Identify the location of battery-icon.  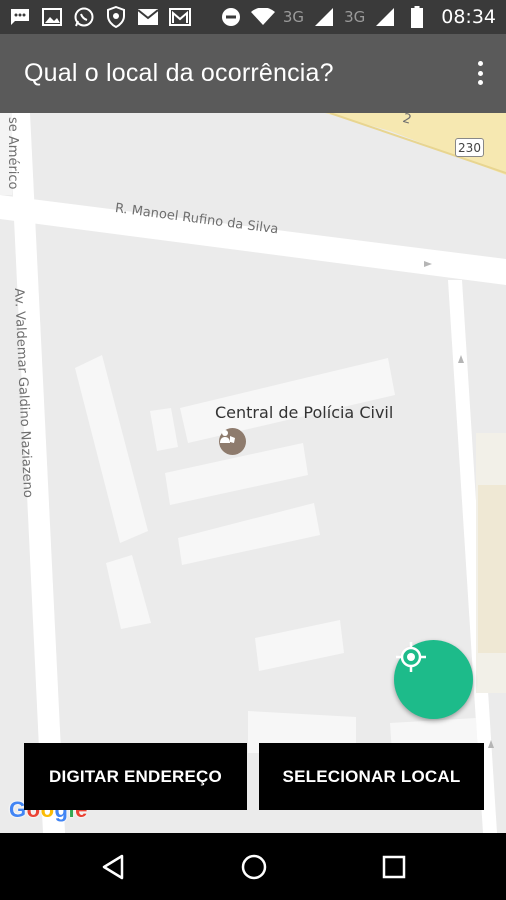
(417, 17).